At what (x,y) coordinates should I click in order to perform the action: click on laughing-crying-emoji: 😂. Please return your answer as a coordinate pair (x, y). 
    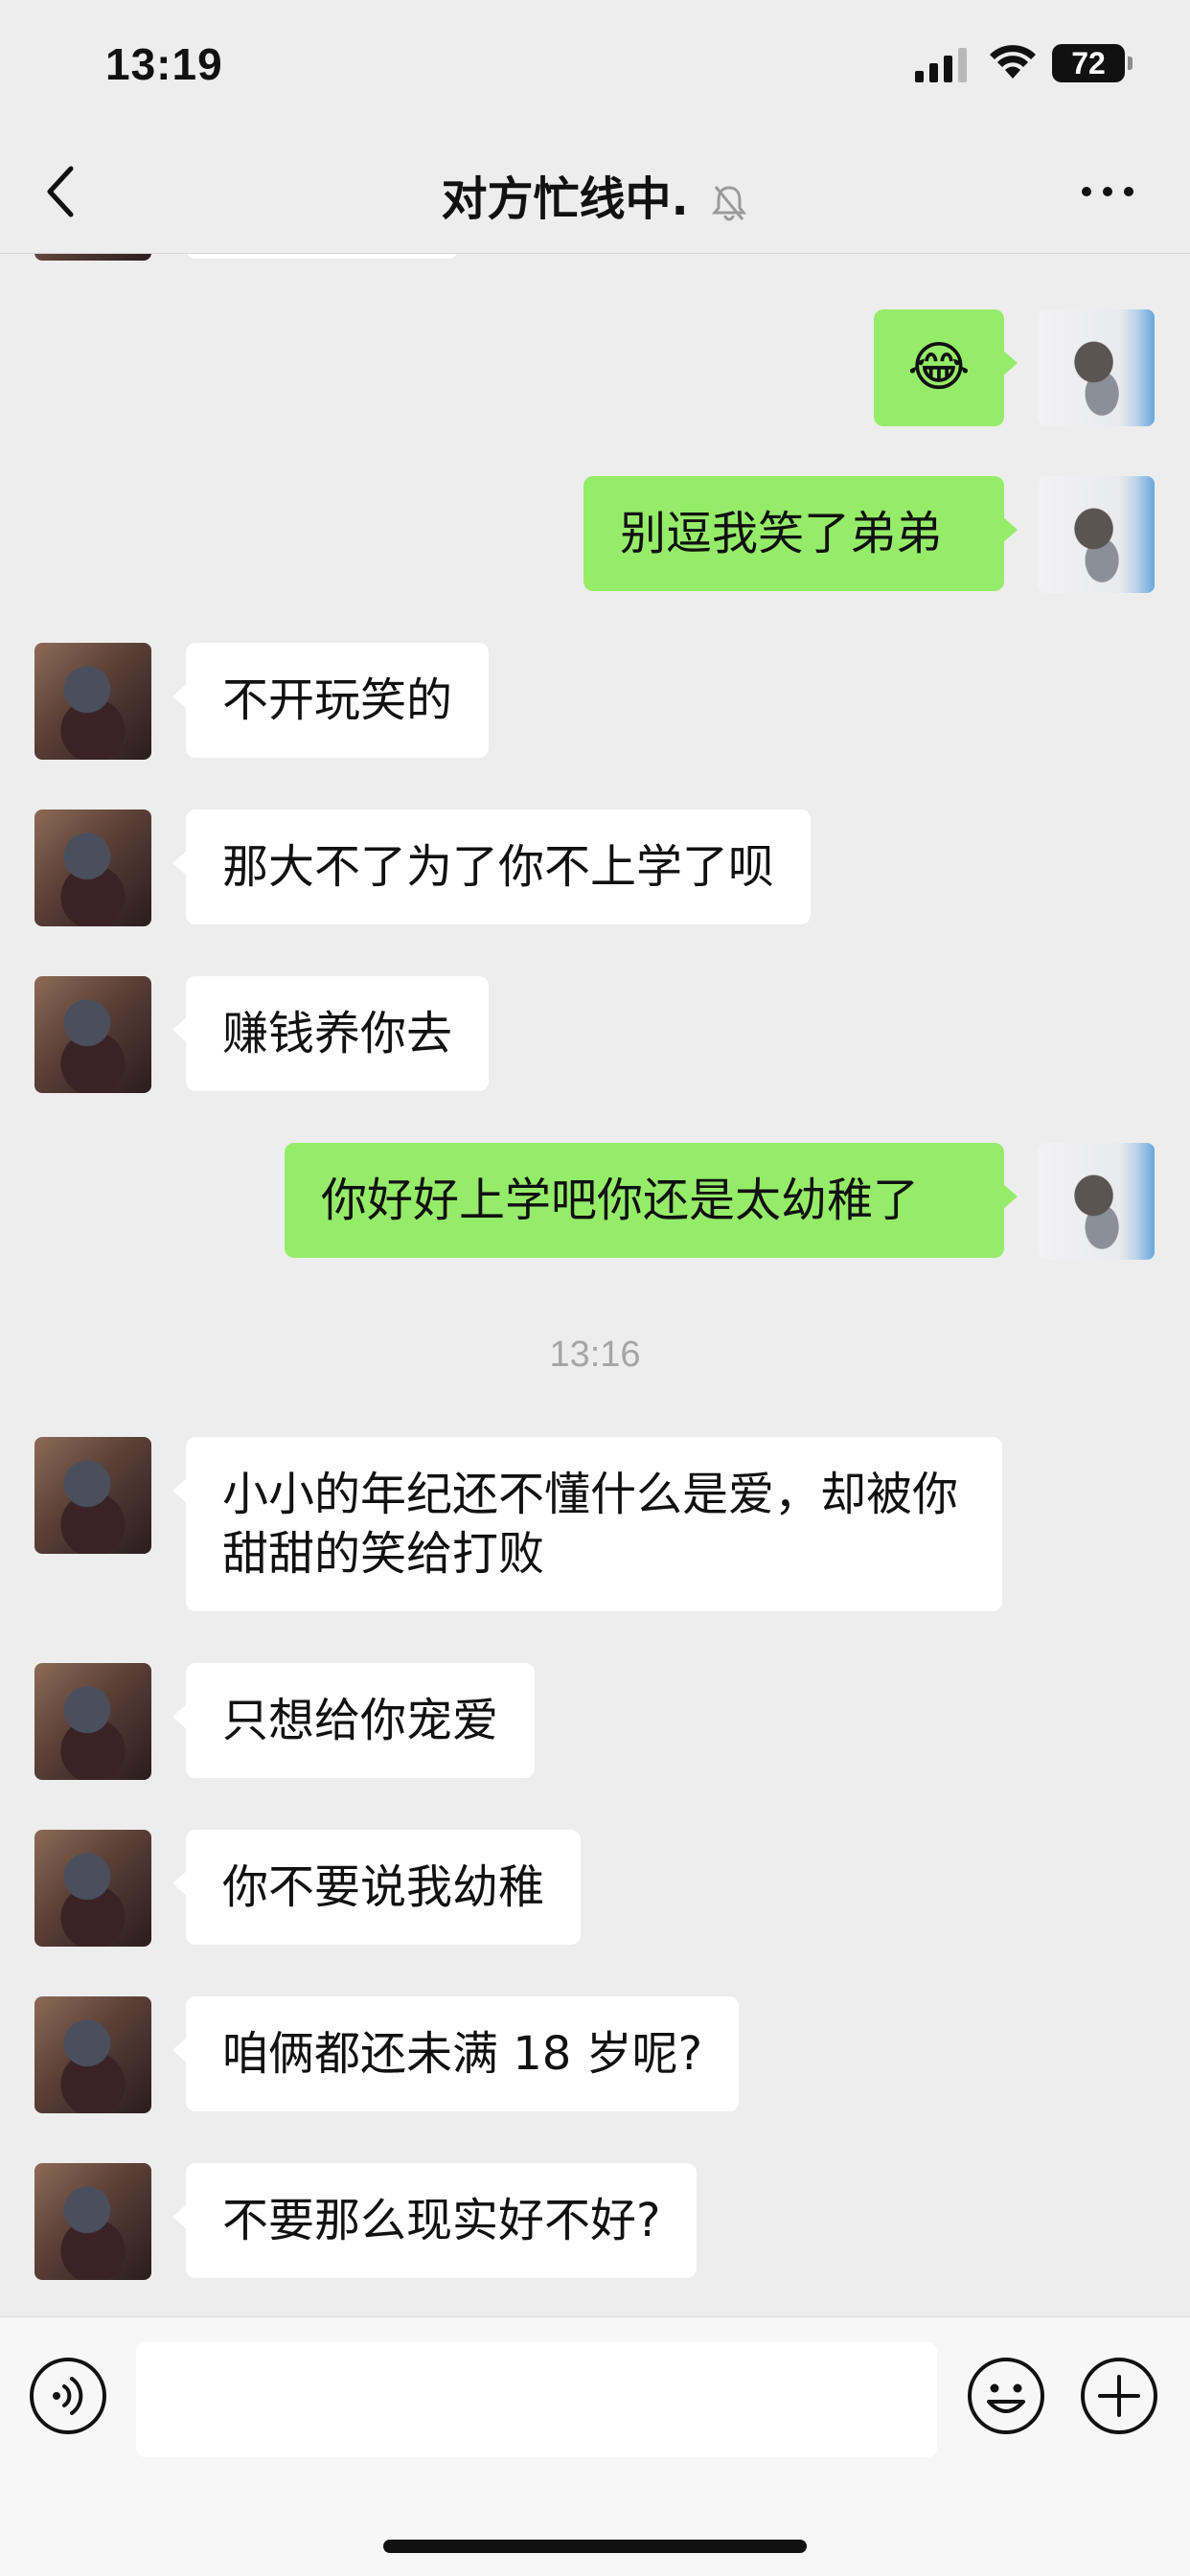
    Looking at the image, I should click on (939, 367).